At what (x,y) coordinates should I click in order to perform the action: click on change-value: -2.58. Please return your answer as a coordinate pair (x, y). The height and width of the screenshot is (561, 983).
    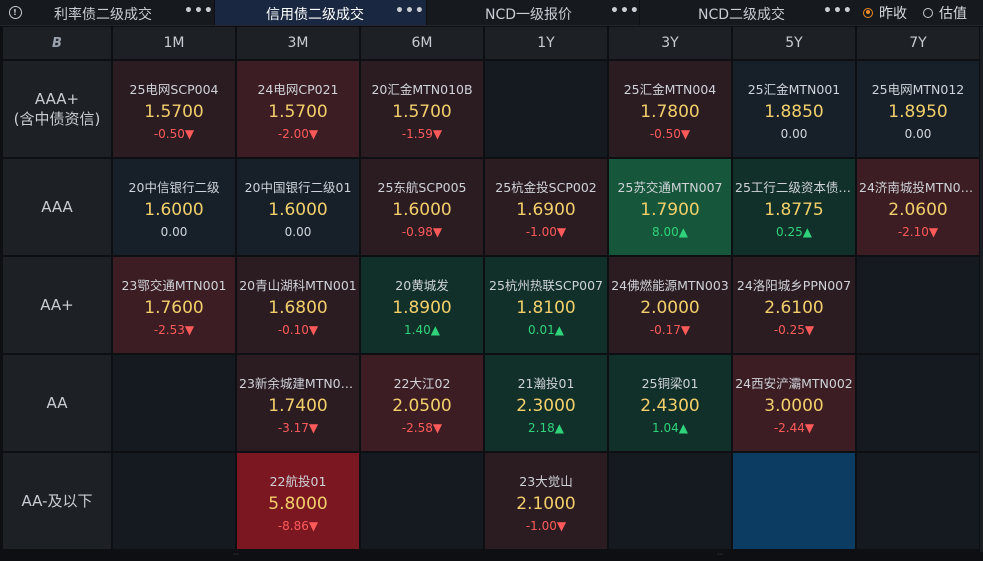
    Looking at the image, I should click on (417, 428).